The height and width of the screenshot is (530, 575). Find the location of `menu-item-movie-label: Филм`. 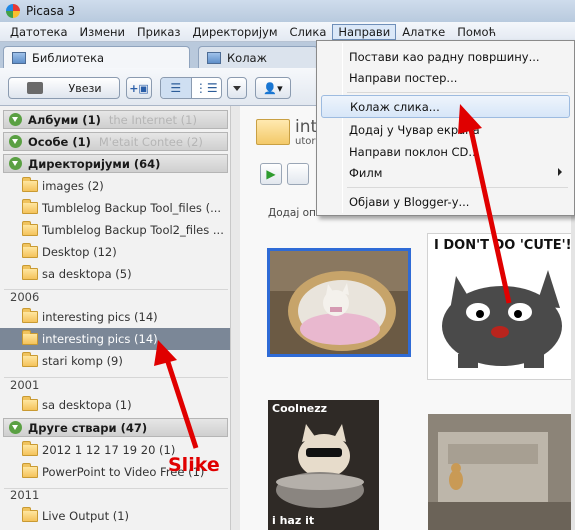

menu-item-movie-label: Филм is located at coordinates (366, 172).